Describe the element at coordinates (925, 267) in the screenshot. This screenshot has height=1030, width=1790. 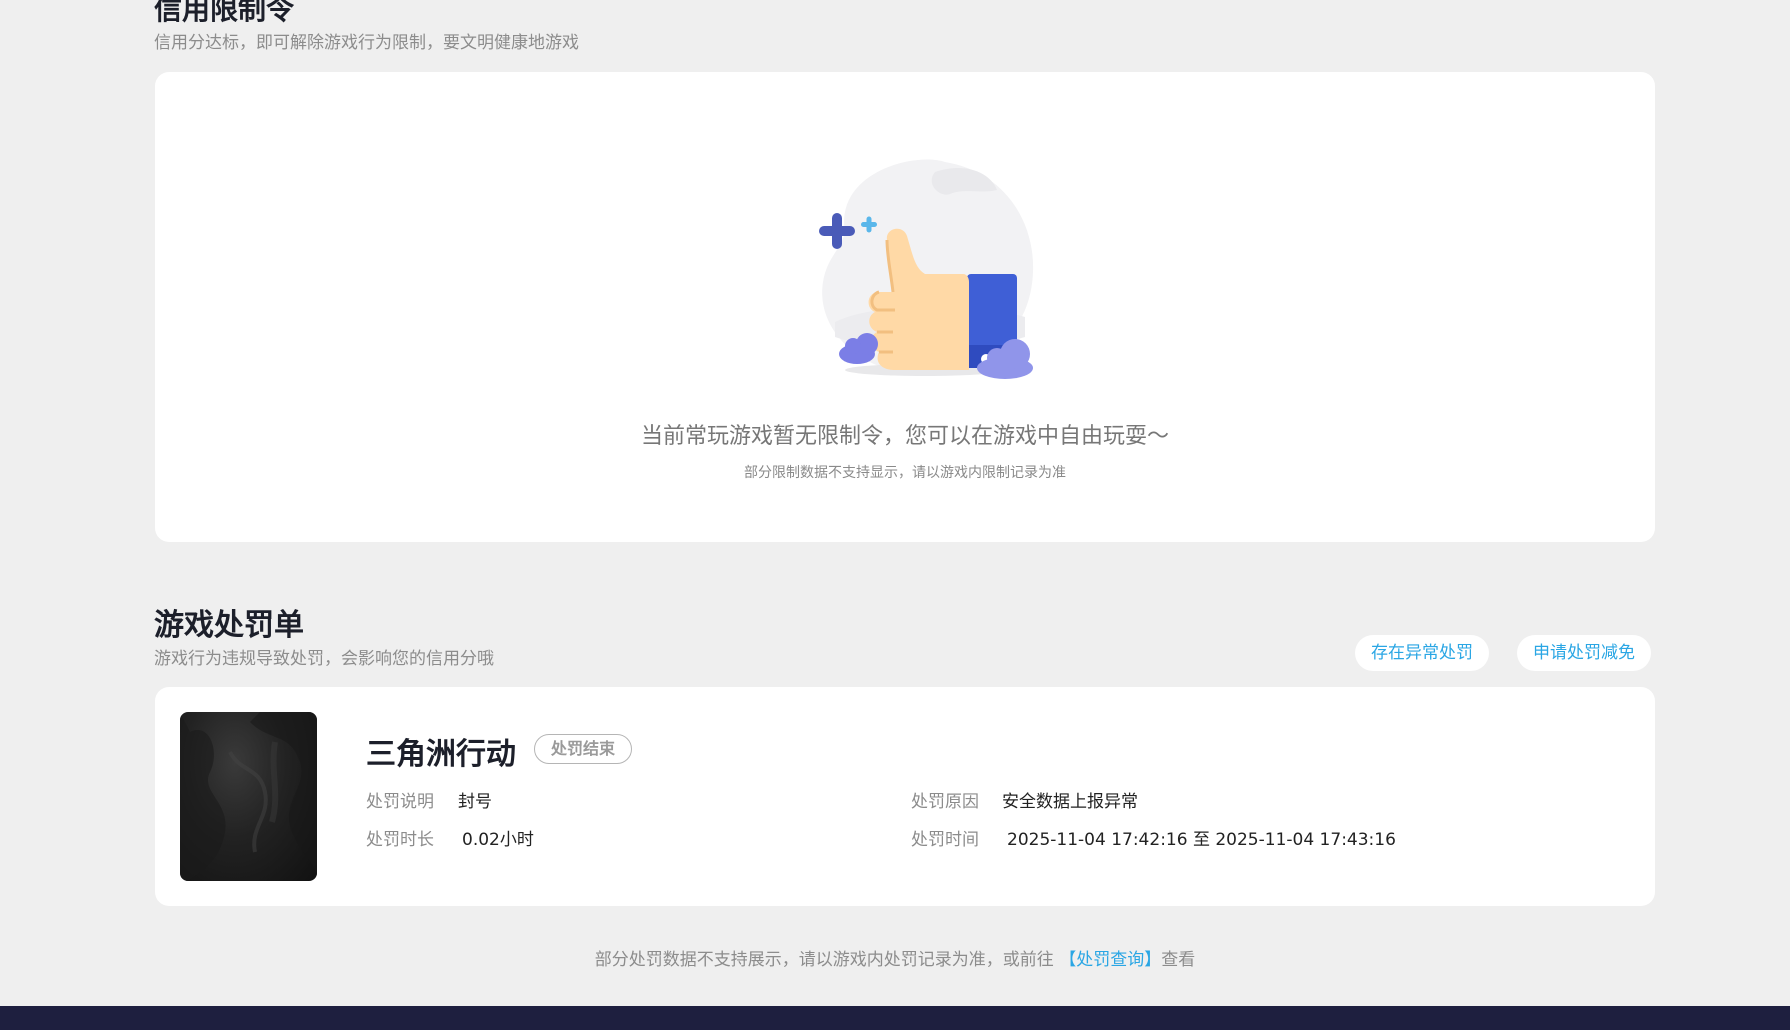
I see `thumbs-up-icon` at that location.